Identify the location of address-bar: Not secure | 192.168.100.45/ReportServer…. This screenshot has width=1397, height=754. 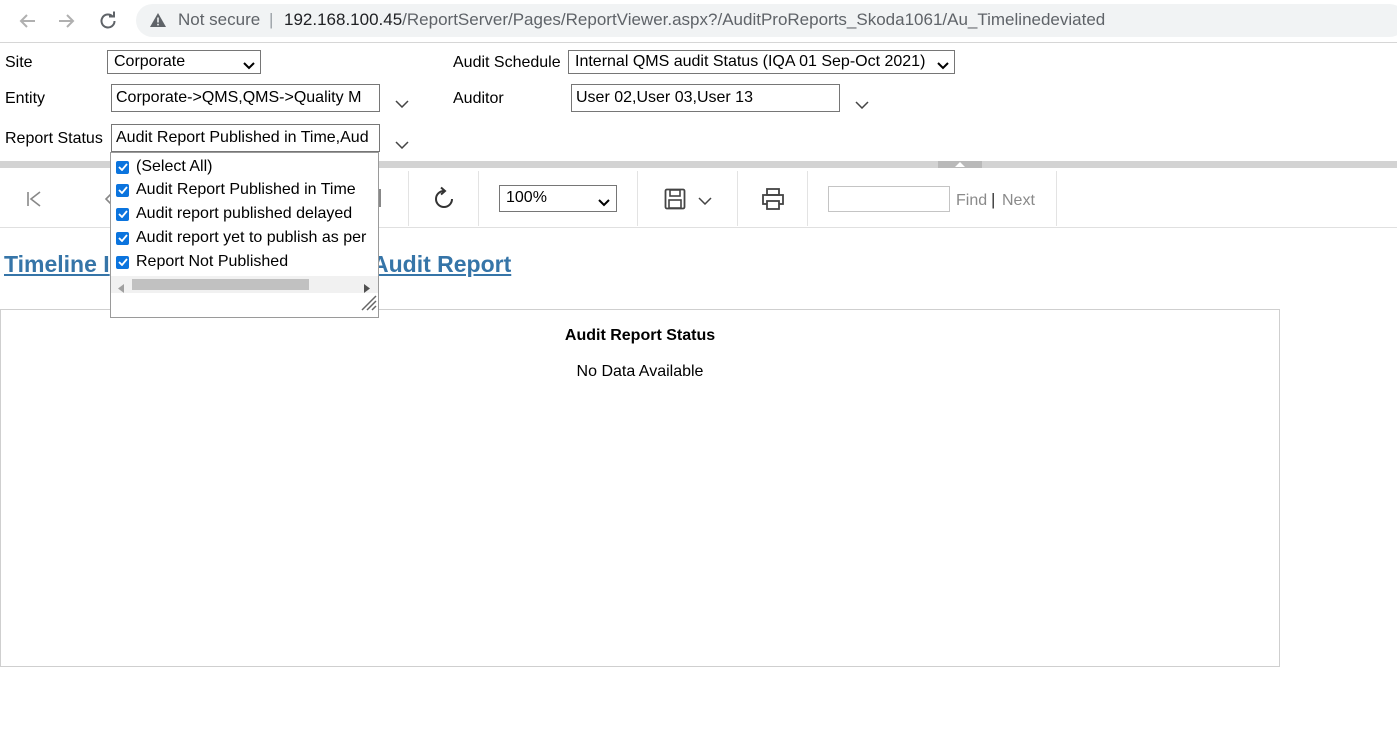
(766, 20).